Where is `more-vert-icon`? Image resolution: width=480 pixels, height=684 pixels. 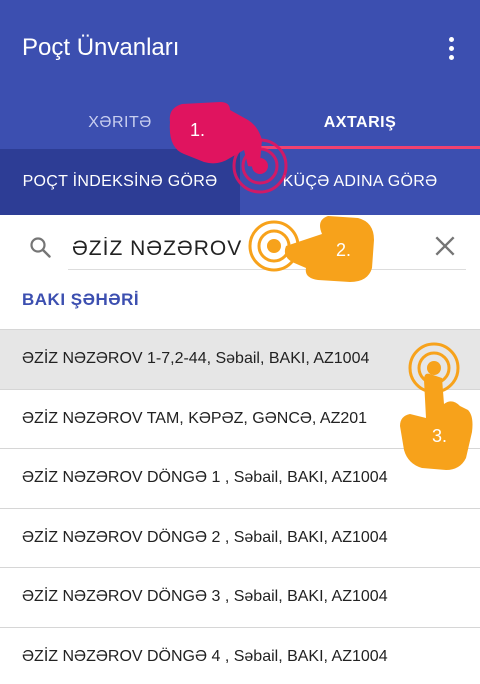 more-vert-icon is located at coordinates (451, 48).